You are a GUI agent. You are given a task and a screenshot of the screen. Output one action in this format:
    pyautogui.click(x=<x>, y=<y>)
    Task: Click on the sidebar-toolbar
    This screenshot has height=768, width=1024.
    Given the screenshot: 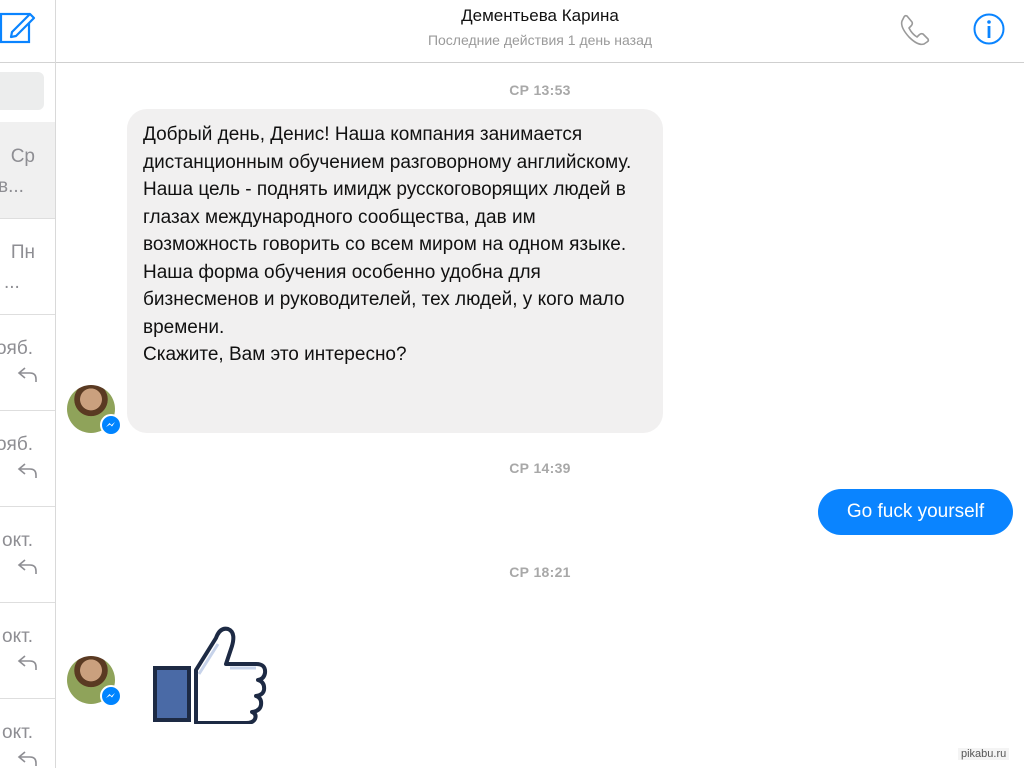 What is the action you would take?
    pyautogui.click(x=27, y=31)
    